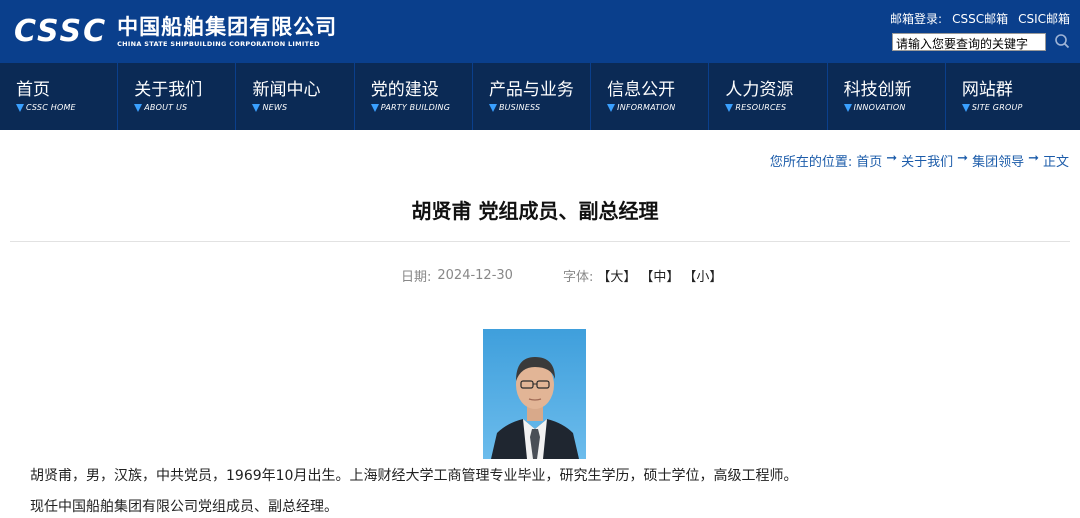 Image resolution: width=1080 pixels, height=518 pixels. What do you see at coordinates (166, 107) in the screenshot?
I see `nav-sublabel: ABOUT US` at bounding box center [166, 107].